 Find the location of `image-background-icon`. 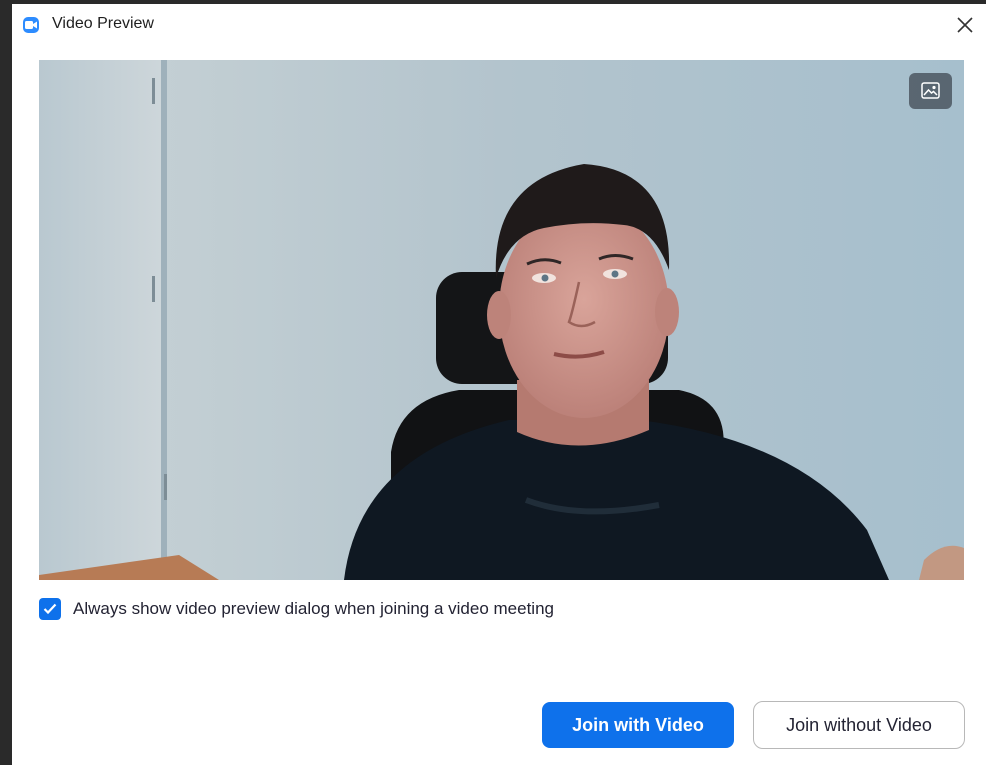

image-background-icon is located at coordinates (930, 90).